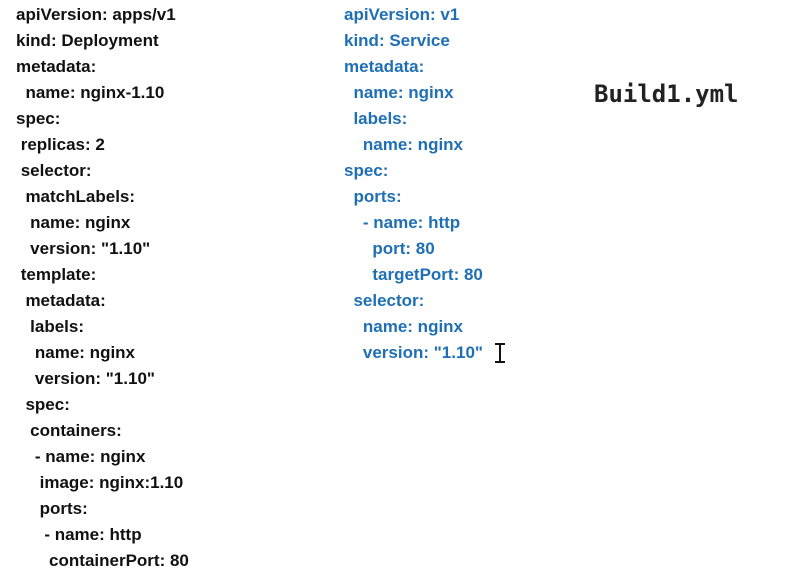  Describe the element at coordinates (413, 274) in the screenshot. I see `yaml-line: targetPort: 80` at that location.